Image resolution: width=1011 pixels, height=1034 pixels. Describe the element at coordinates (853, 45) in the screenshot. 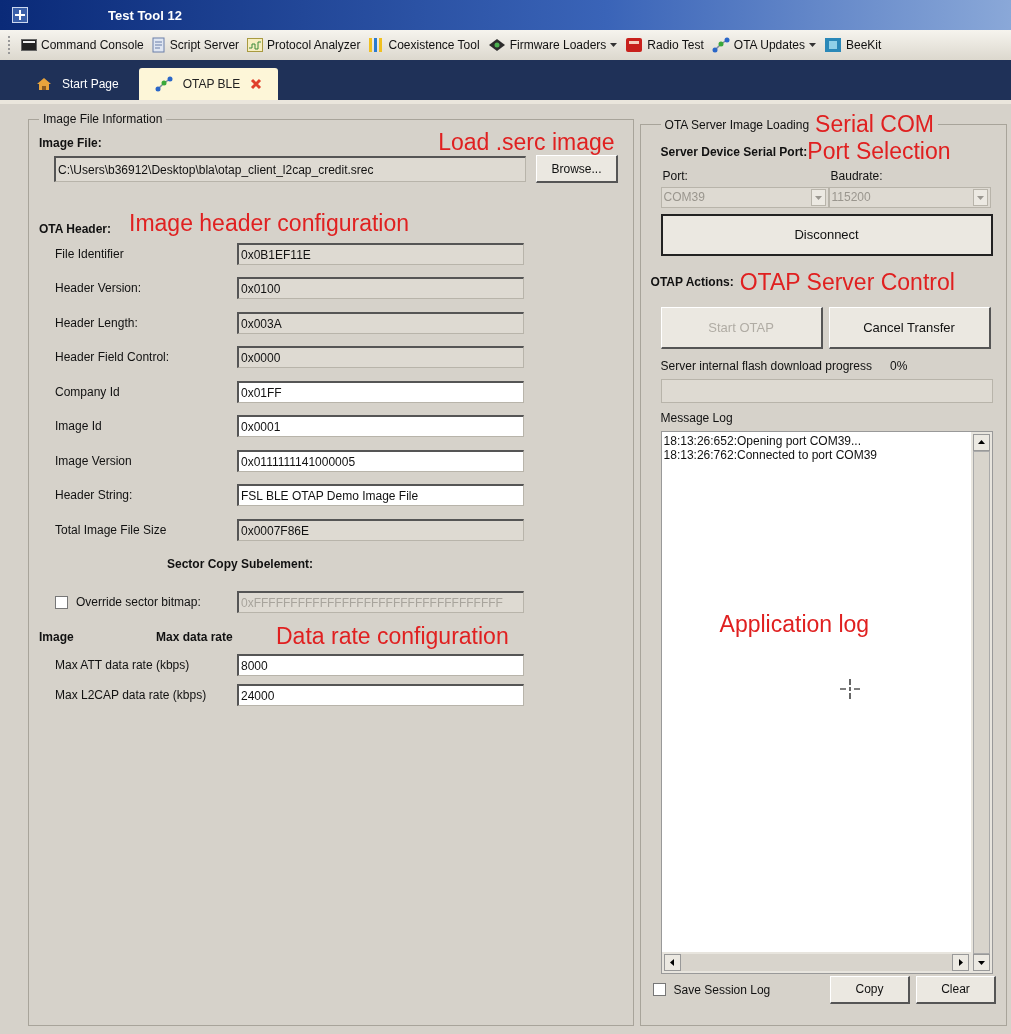

I see `toolbar-button: BeeKit` at that location.